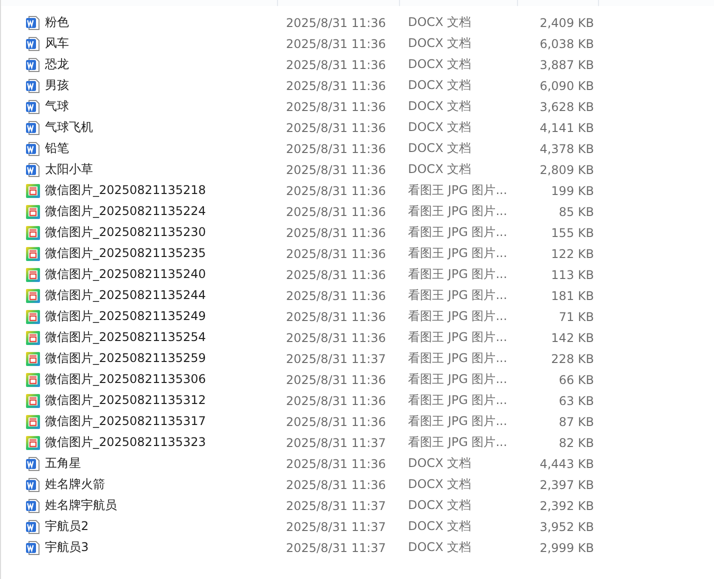  I want to click on file-size: 3,628 KB, so click(566, 107).